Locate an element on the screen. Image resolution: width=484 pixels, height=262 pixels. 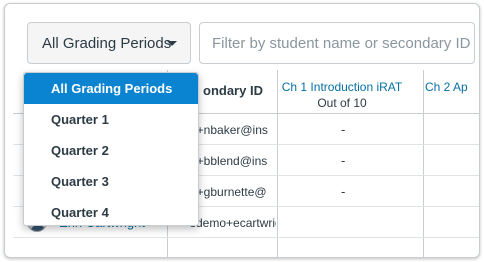
student-filter-input is located at coordinates (337, 43).